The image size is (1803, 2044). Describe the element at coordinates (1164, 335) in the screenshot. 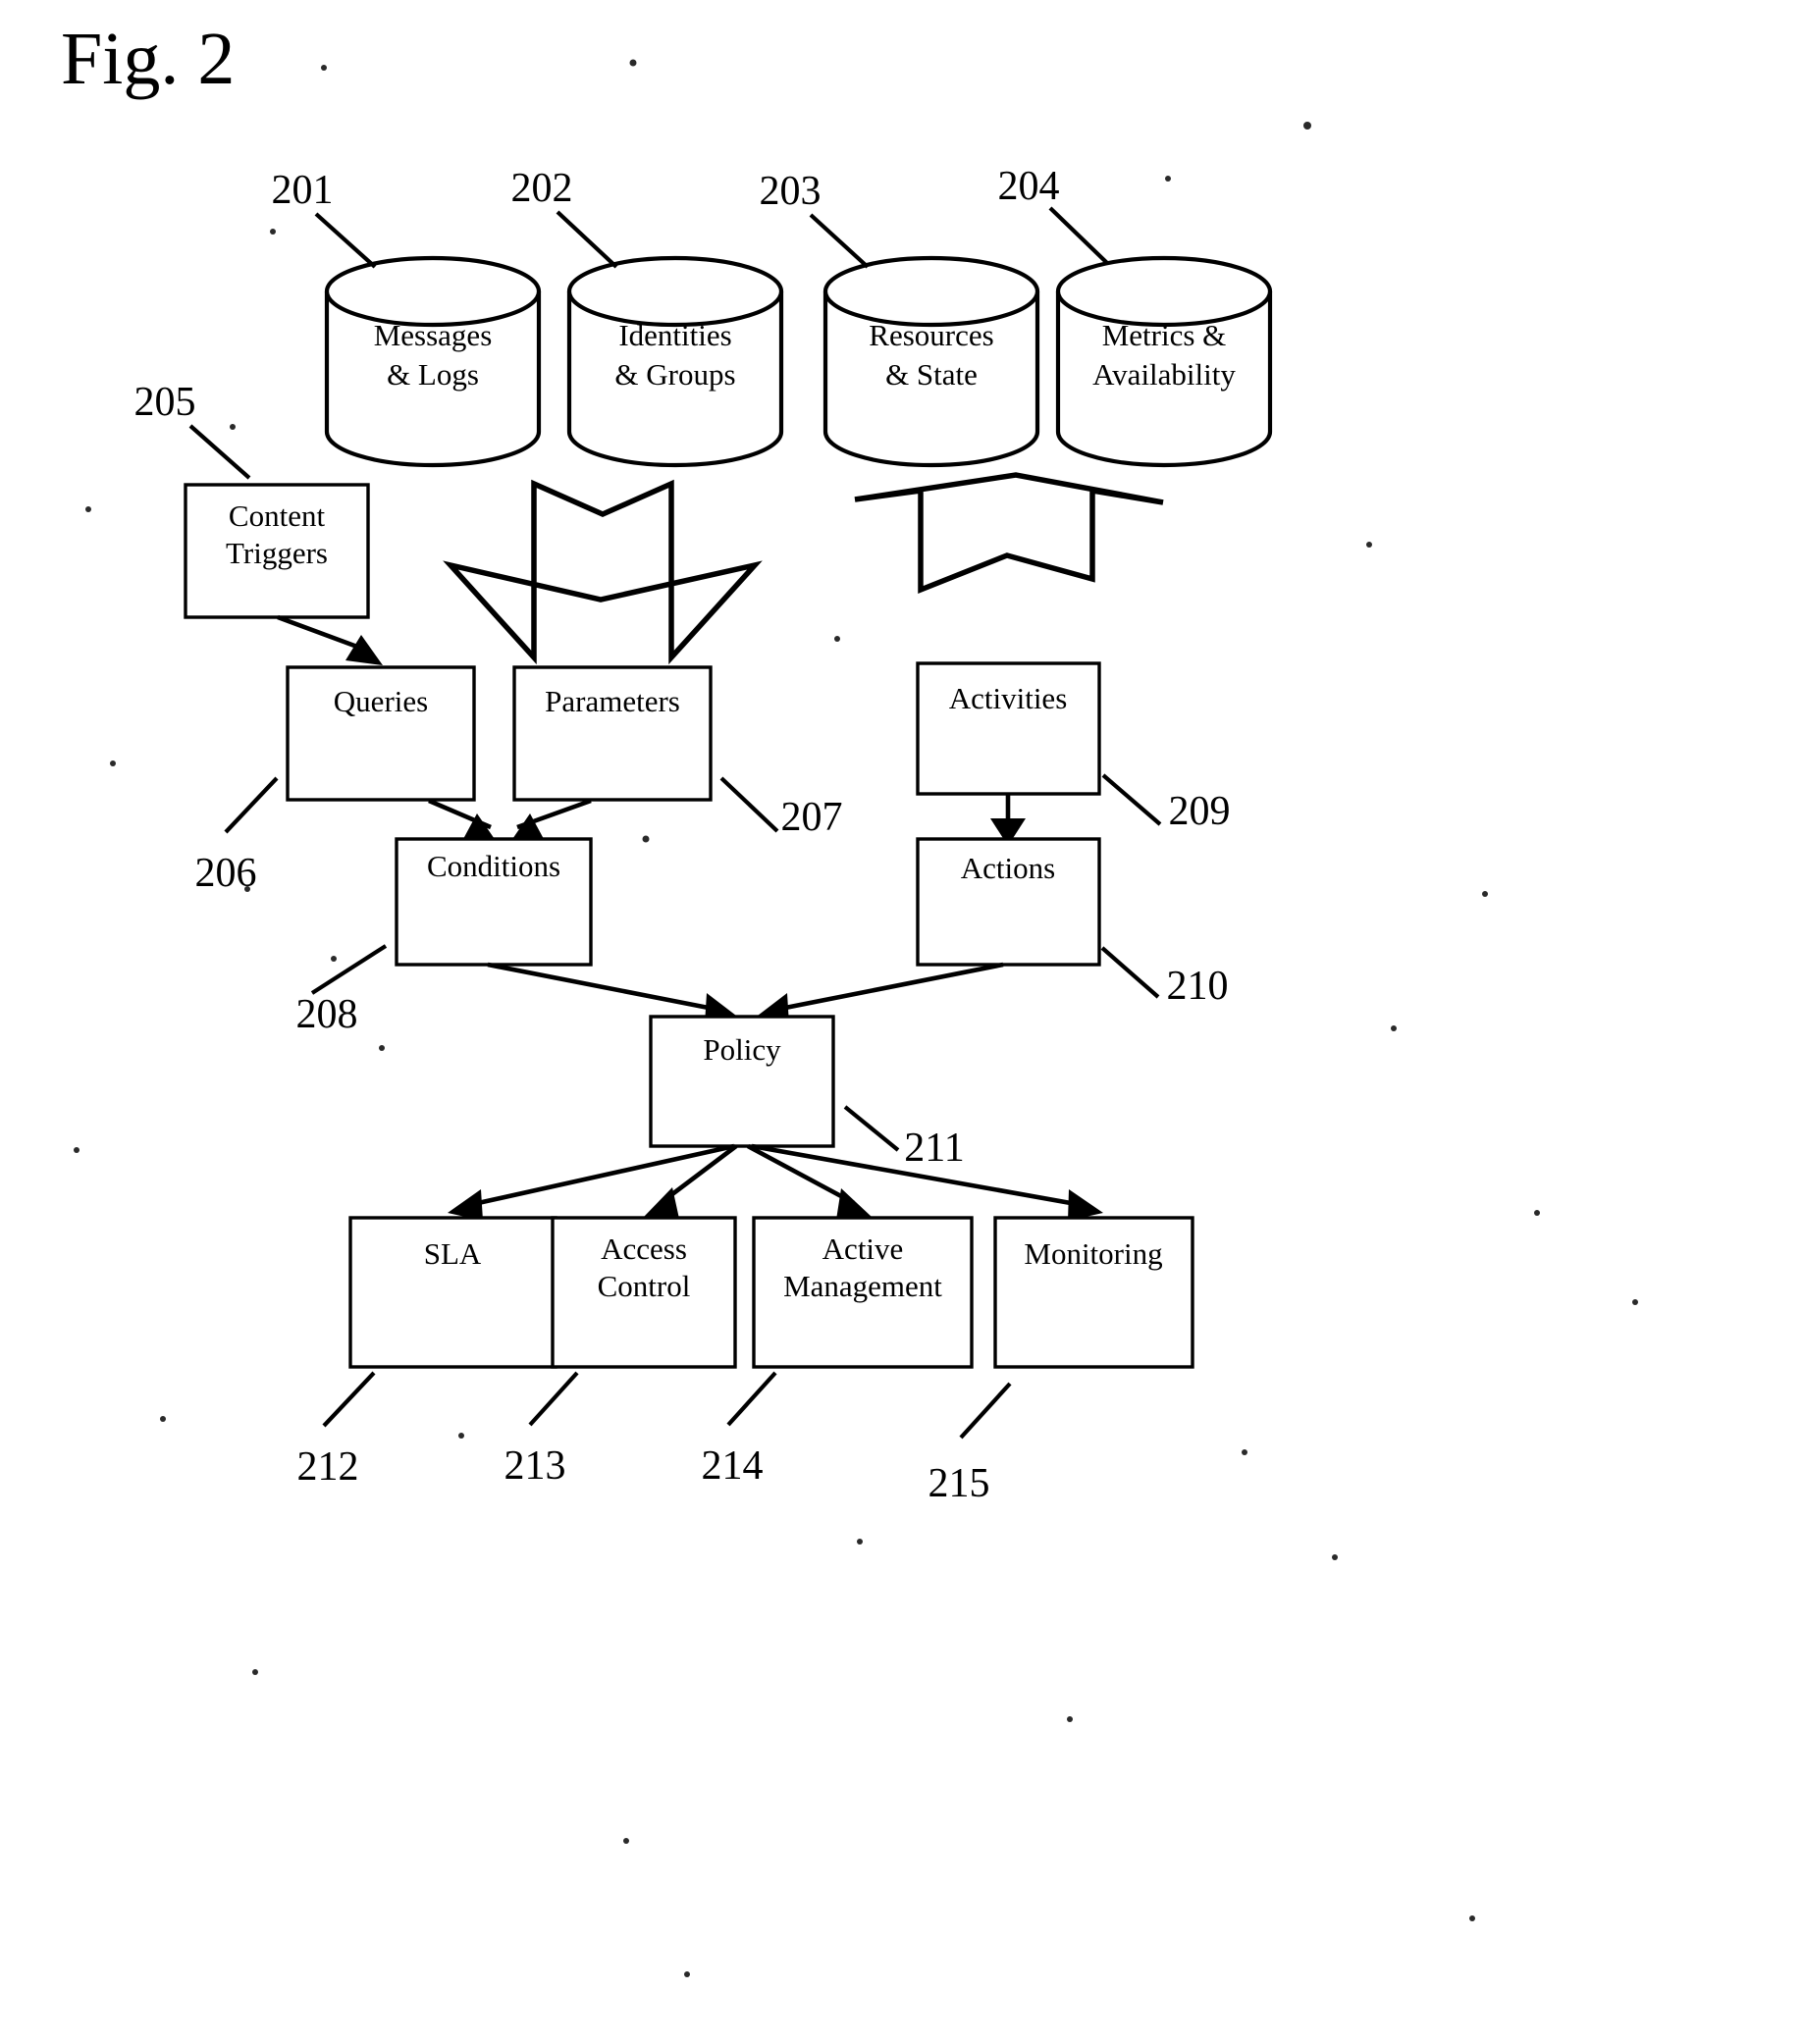

I see `data-store-label-line1: Metrics &` at that location.